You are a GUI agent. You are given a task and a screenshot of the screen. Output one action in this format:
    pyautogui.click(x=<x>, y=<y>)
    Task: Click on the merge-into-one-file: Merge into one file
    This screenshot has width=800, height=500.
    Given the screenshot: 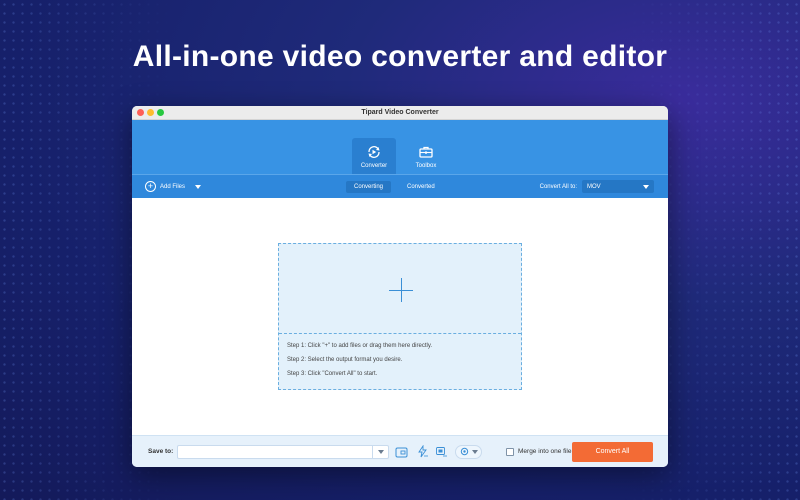 What is the action you would take?
    pyautogui.click(x=539, y=451)
    